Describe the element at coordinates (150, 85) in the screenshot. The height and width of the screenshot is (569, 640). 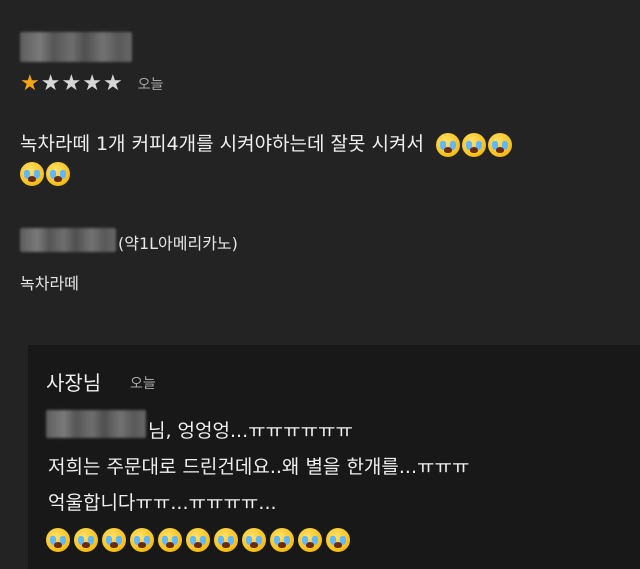
I see `review-date: 오늘` at that location.